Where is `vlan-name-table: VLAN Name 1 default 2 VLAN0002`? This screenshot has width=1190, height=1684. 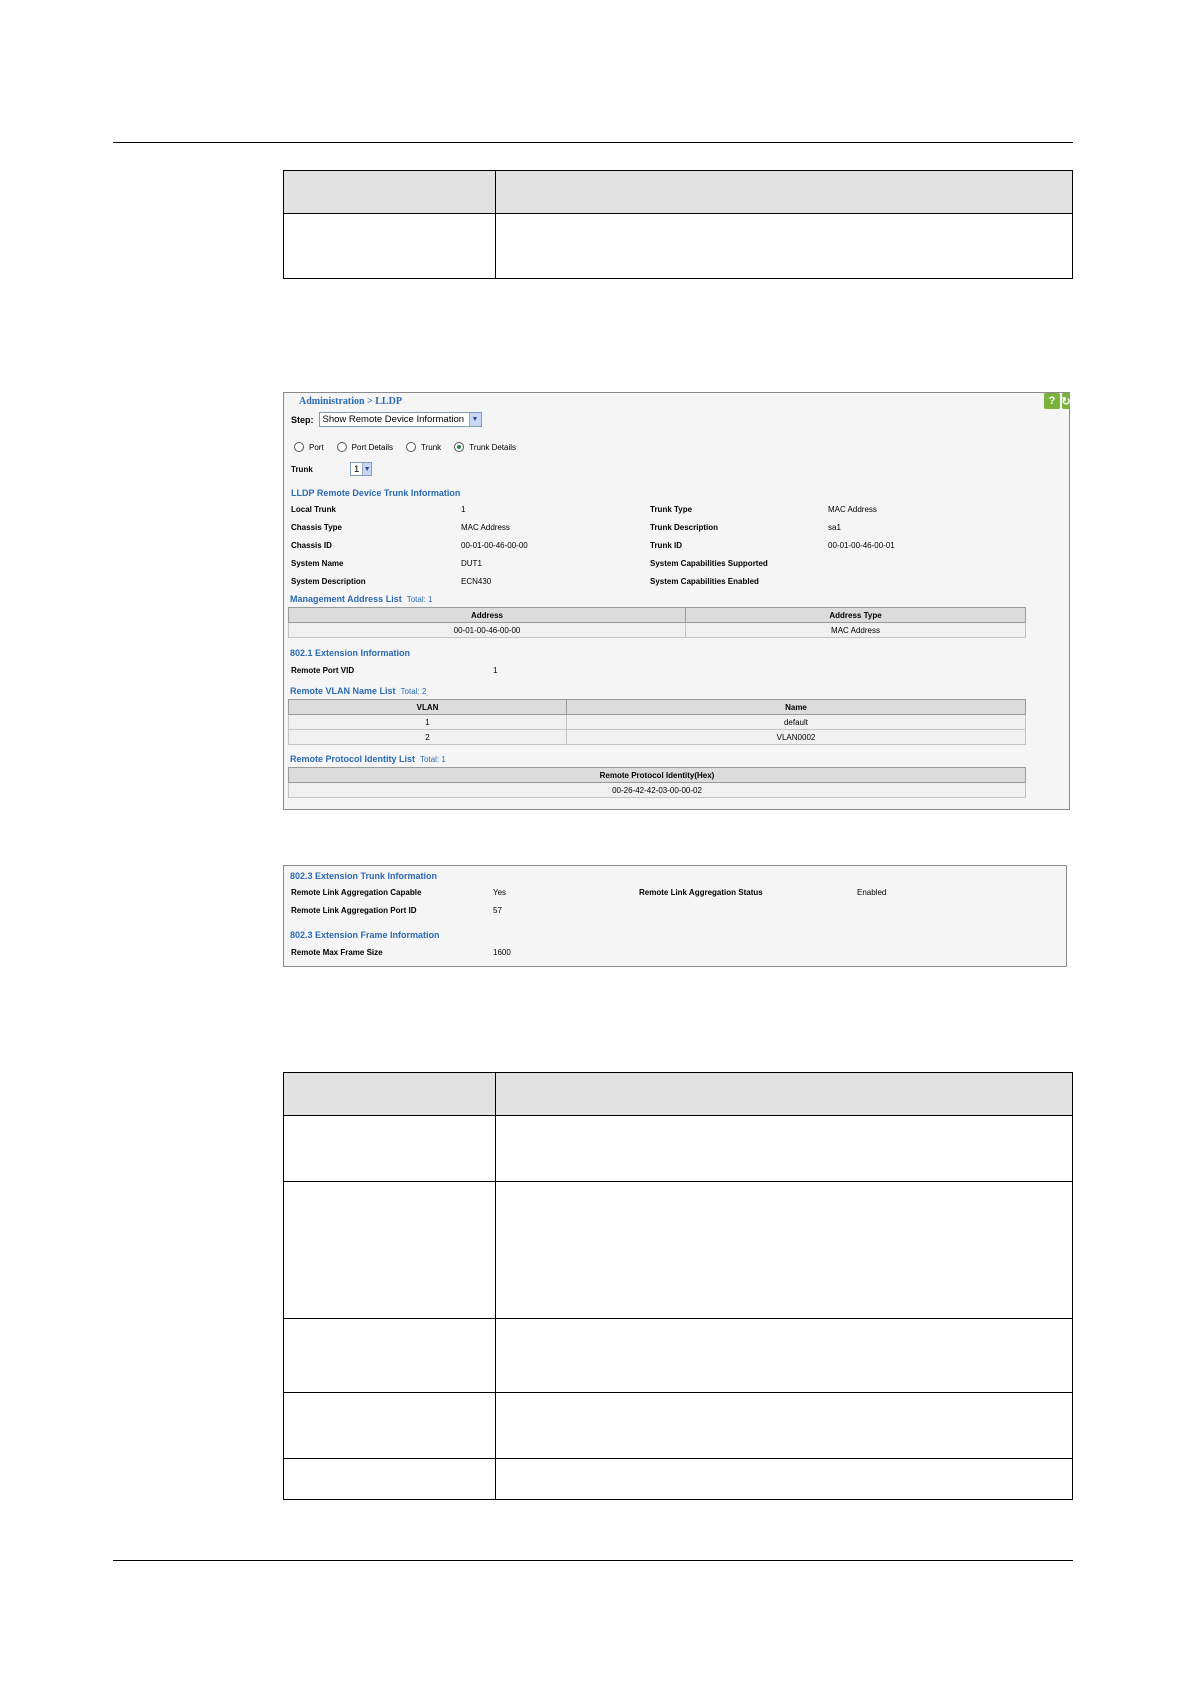
vlan-name-table: VLAN Name 1 default 2 VLAN0002 is located at coordinates (657, 722).